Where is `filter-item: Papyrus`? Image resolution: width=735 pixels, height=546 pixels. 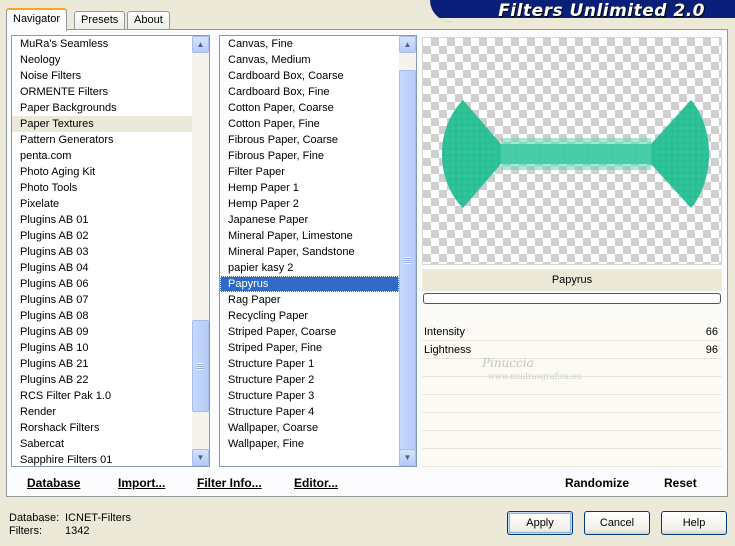 filter-item: Papyrus is located at coordinates (309, 284).